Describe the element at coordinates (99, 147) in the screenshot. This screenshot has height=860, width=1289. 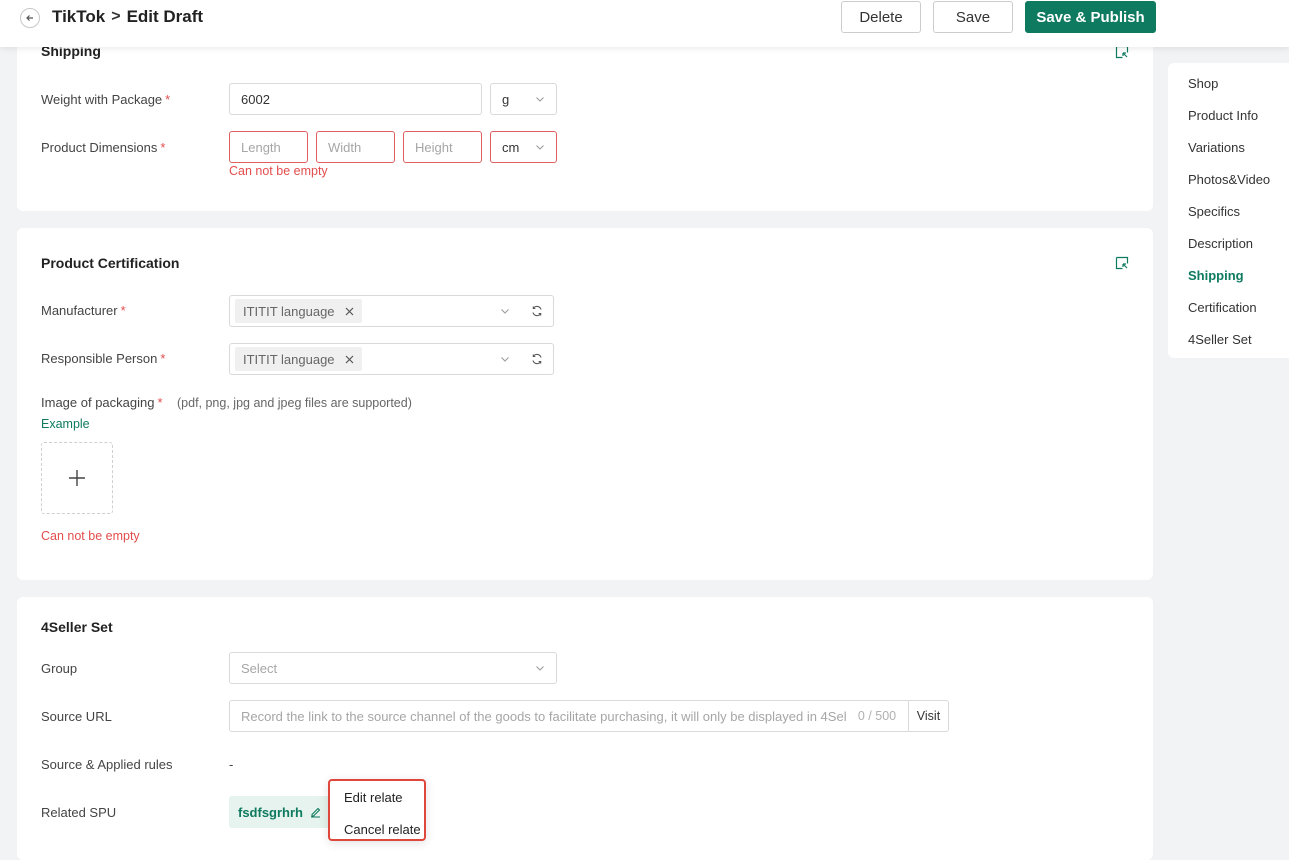
I see `dimensions-label-text: Product Dimensions` at that location.